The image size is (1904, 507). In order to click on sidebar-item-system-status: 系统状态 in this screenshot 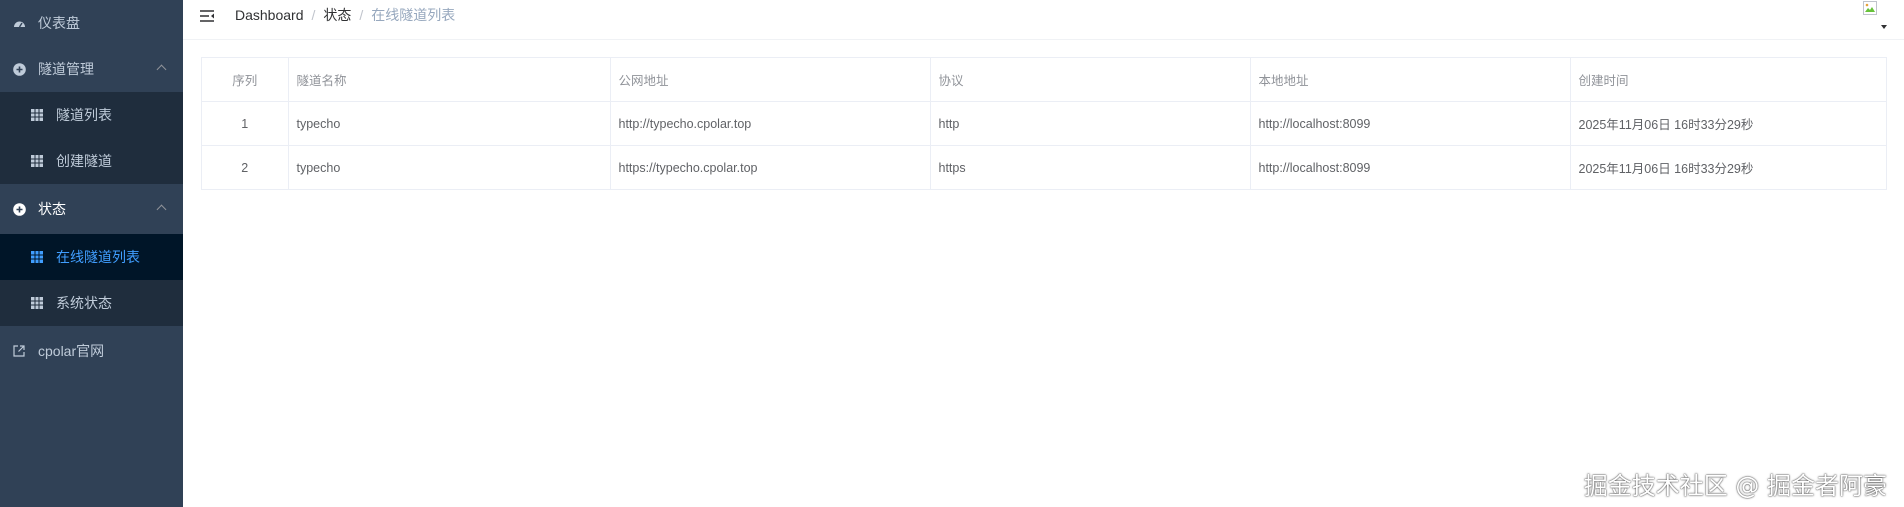, I will do `click(91, 303)`.